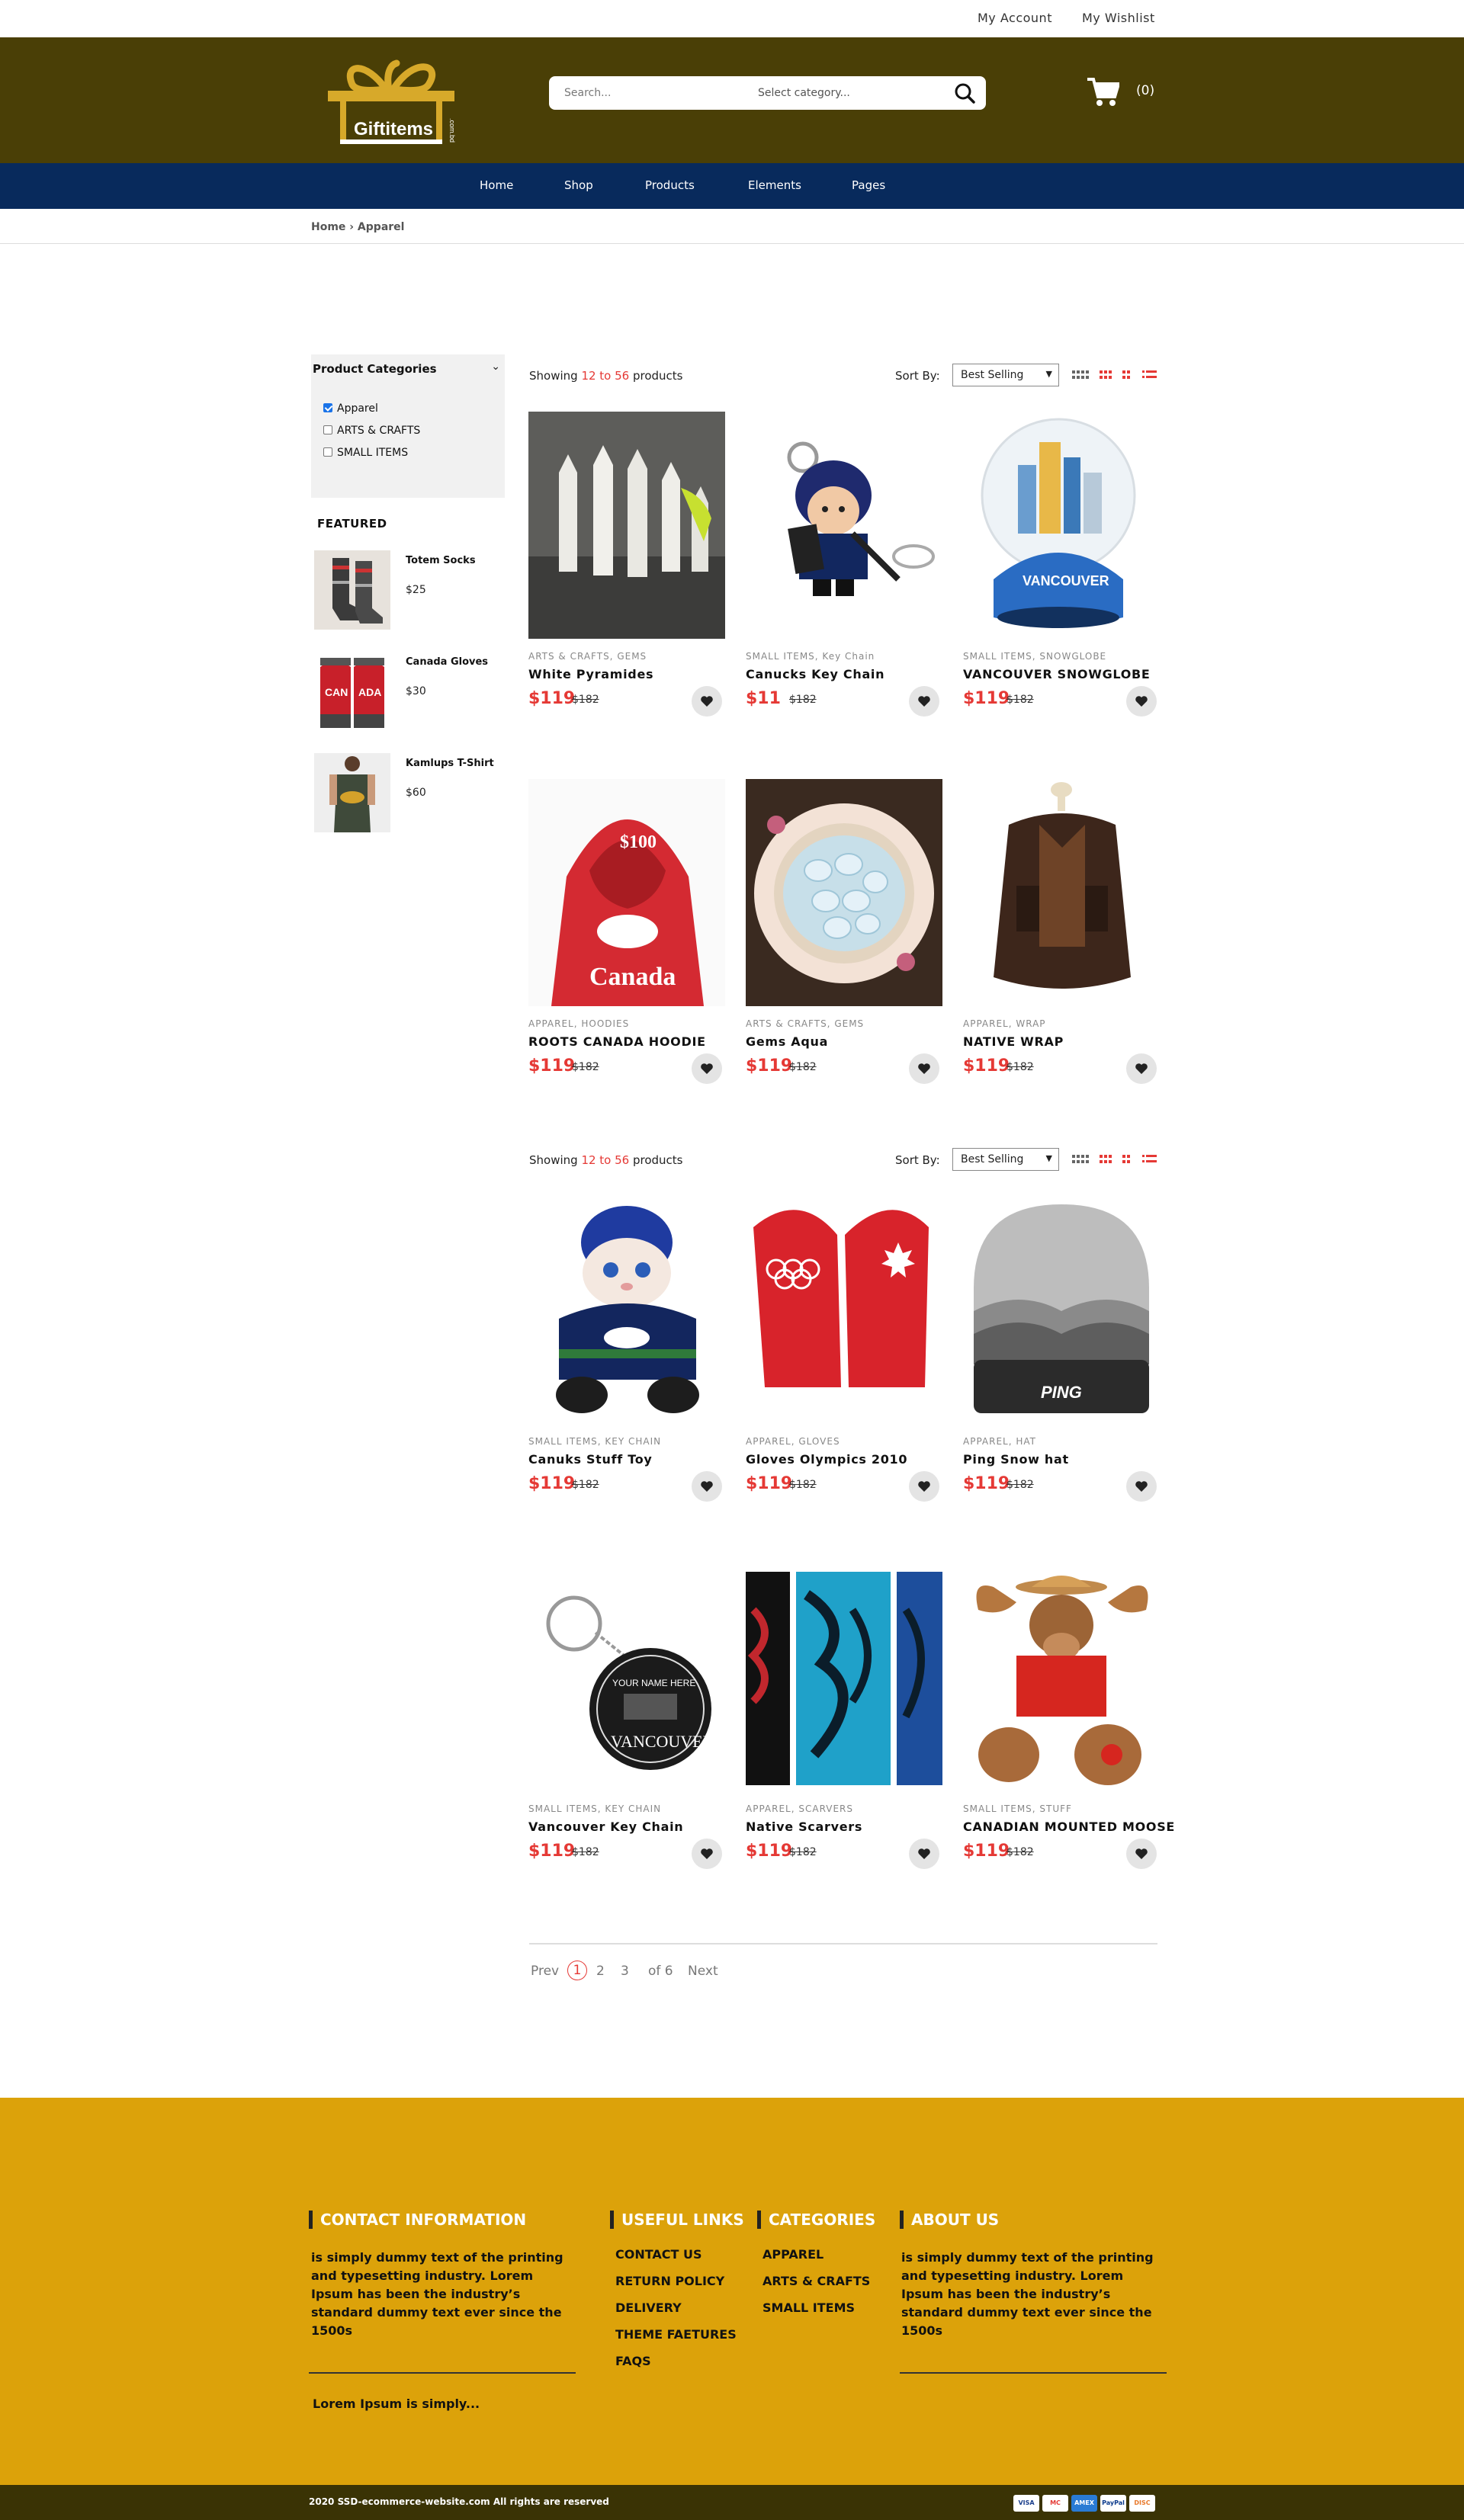 This screenshot has width=1464, height=2520. I want to click on product-tags: SMALL ITEMS, Key Chain, so click(810, 656).